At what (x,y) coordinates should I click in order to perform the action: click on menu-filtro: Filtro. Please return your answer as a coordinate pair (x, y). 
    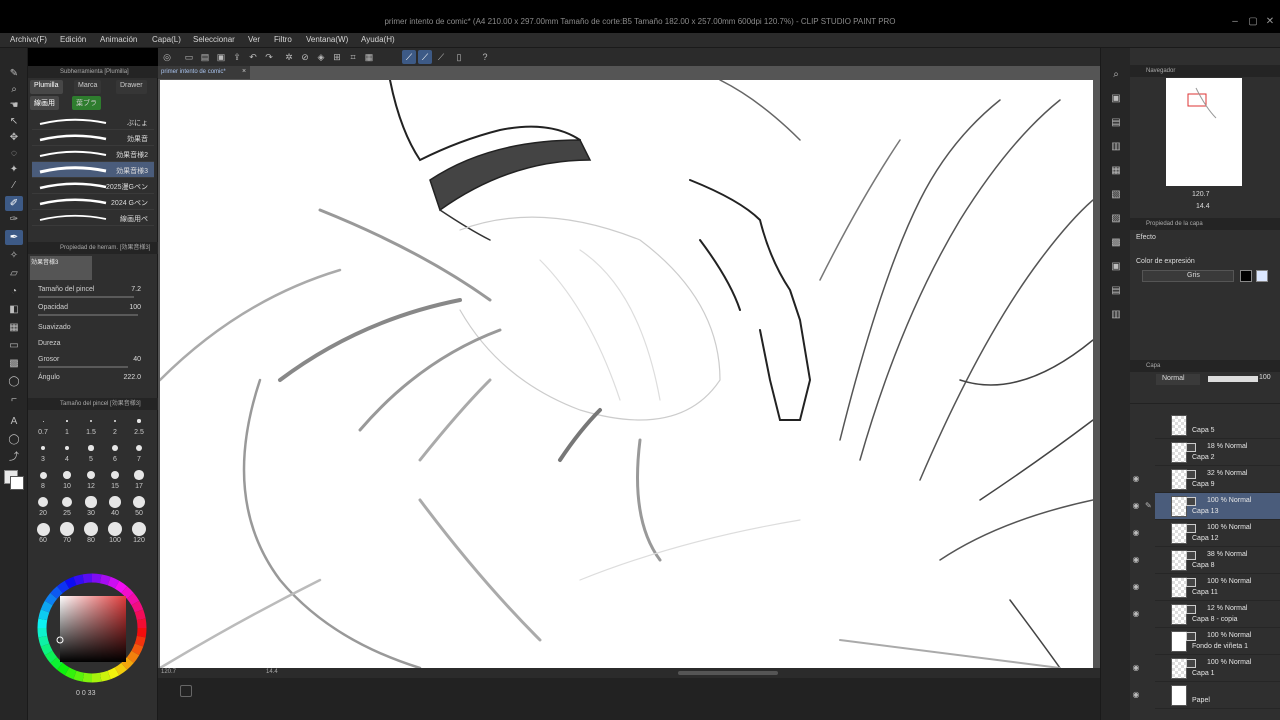
    Looking at the image, I should click on (283, 39).